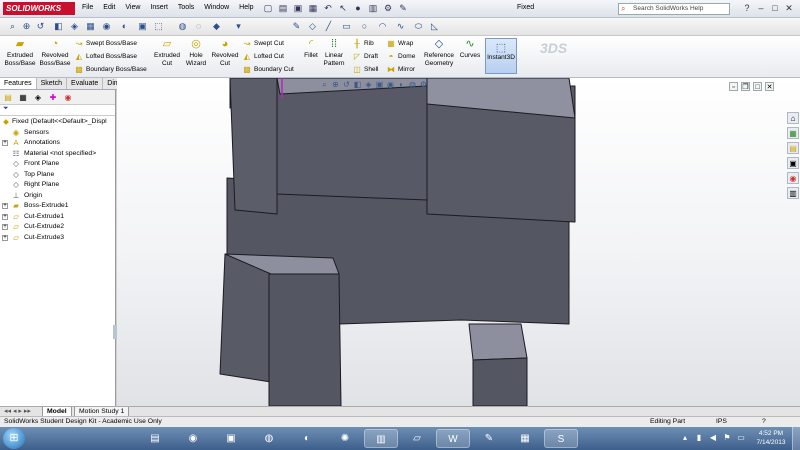  I want to click on resources-icon: ⌂, so click(793, 118).